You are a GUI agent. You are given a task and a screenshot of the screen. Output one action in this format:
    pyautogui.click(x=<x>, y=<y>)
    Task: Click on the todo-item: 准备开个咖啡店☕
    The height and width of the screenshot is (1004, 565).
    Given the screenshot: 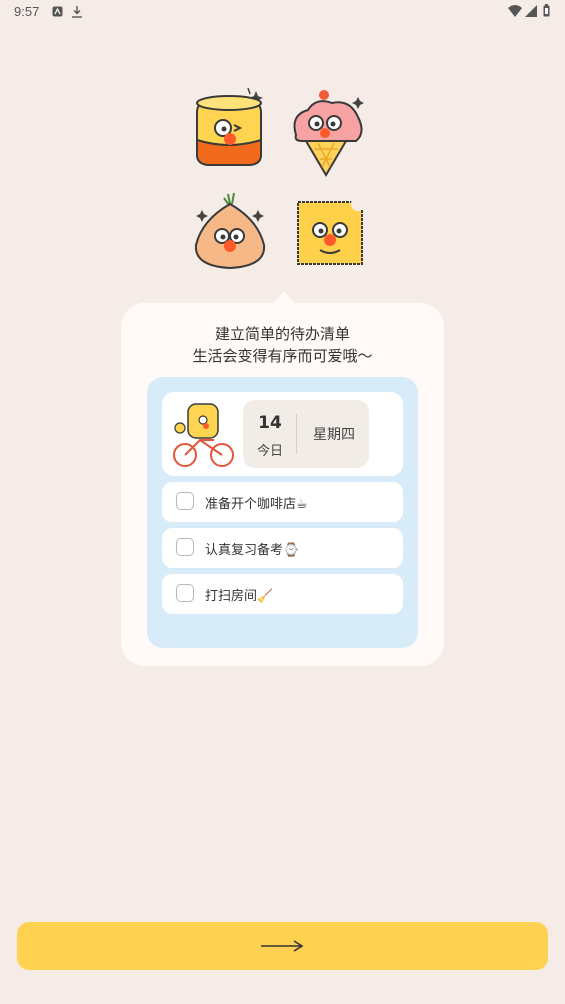 What is the action you would take?
    pyautogui.click(x=282, y=502)
    